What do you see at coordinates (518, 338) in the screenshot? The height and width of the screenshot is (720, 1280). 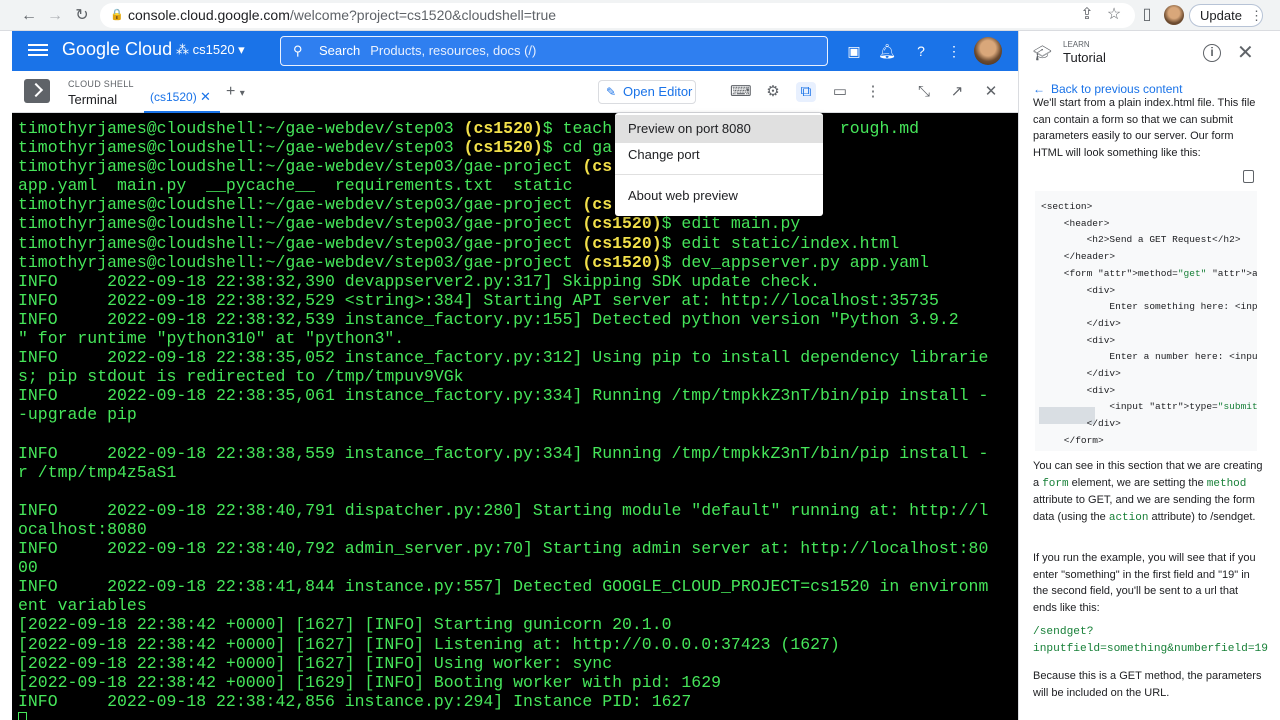 I see `terminal-line: " for runtime "python310" at "python3".` at bounding box center [518, 338].